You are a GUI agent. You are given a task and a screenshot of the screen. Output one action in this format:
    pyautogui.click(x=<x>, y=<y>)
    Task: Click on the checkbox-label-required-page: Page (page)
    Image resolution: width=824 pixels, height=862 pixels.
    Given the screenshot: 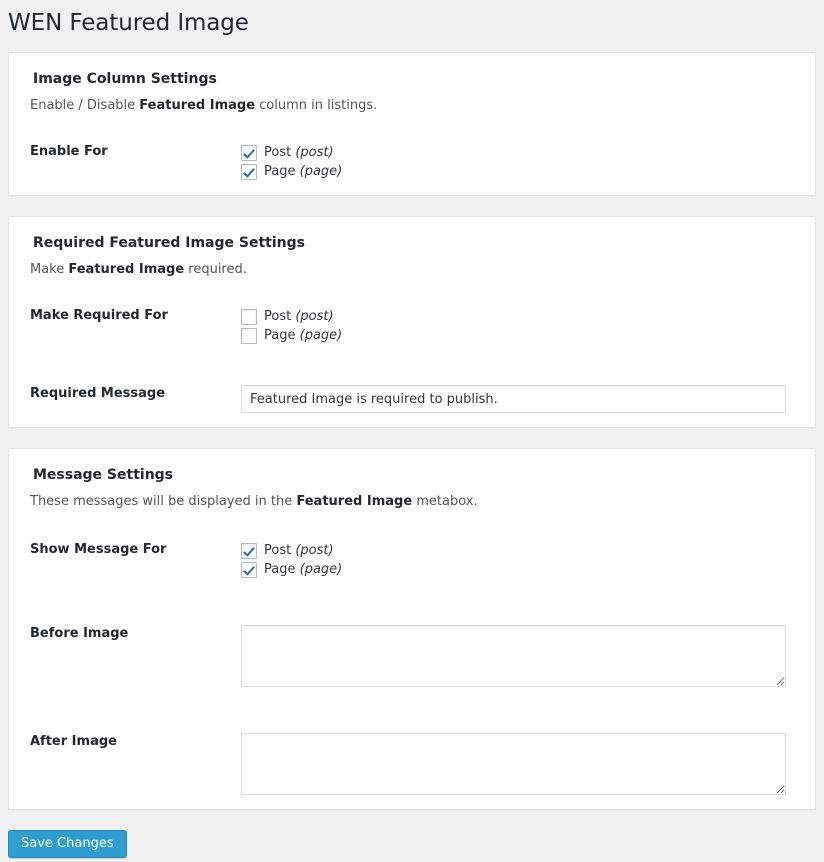 What is the action you would take?
    pyautogui.click(x=303, y=335)
    